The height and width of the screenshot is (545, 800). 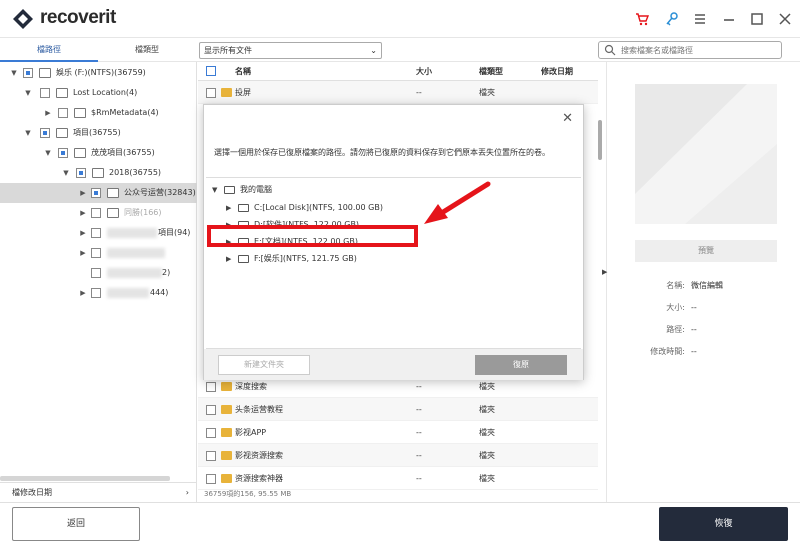 I want to click on column-type: 檔類型, so click(x=491, y=71).